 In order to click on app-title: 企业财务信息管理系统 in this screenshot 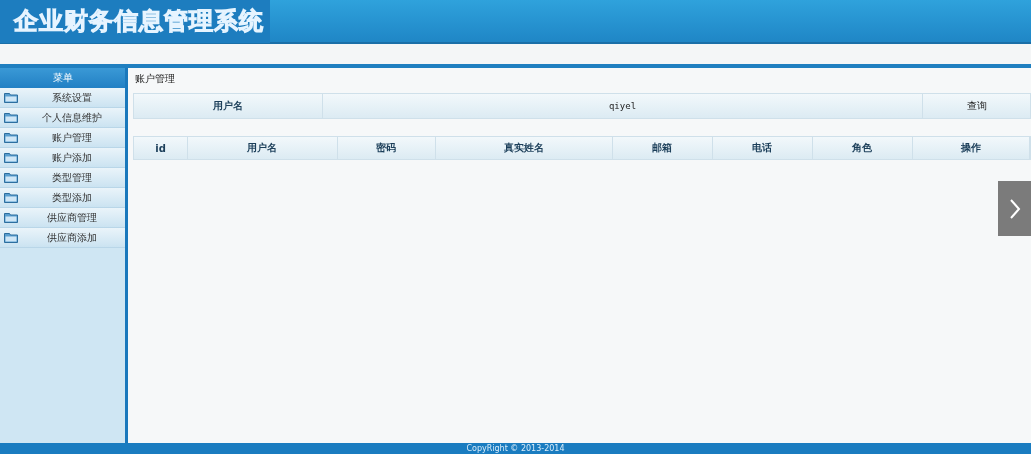, I will do `click(135, 21)`.